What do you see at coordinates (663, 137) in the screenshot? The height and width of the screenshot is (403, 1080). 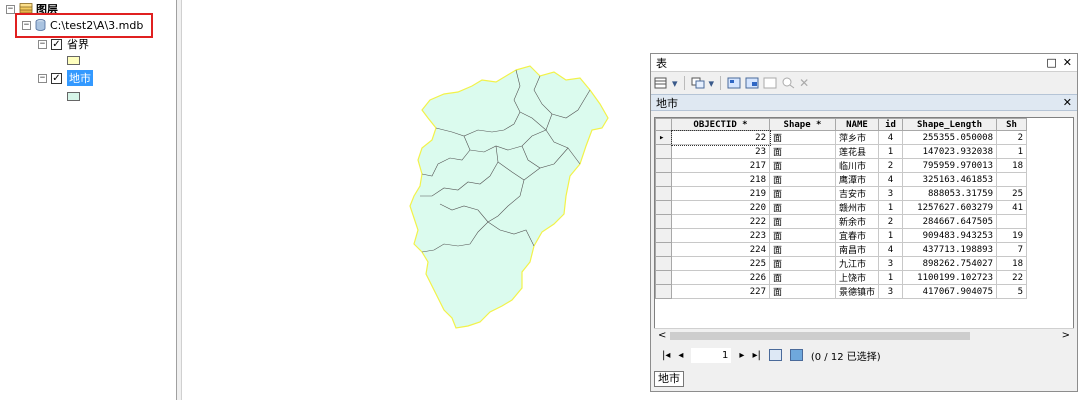 I see `row-selector: ▸` at bounding box center [663, 137].